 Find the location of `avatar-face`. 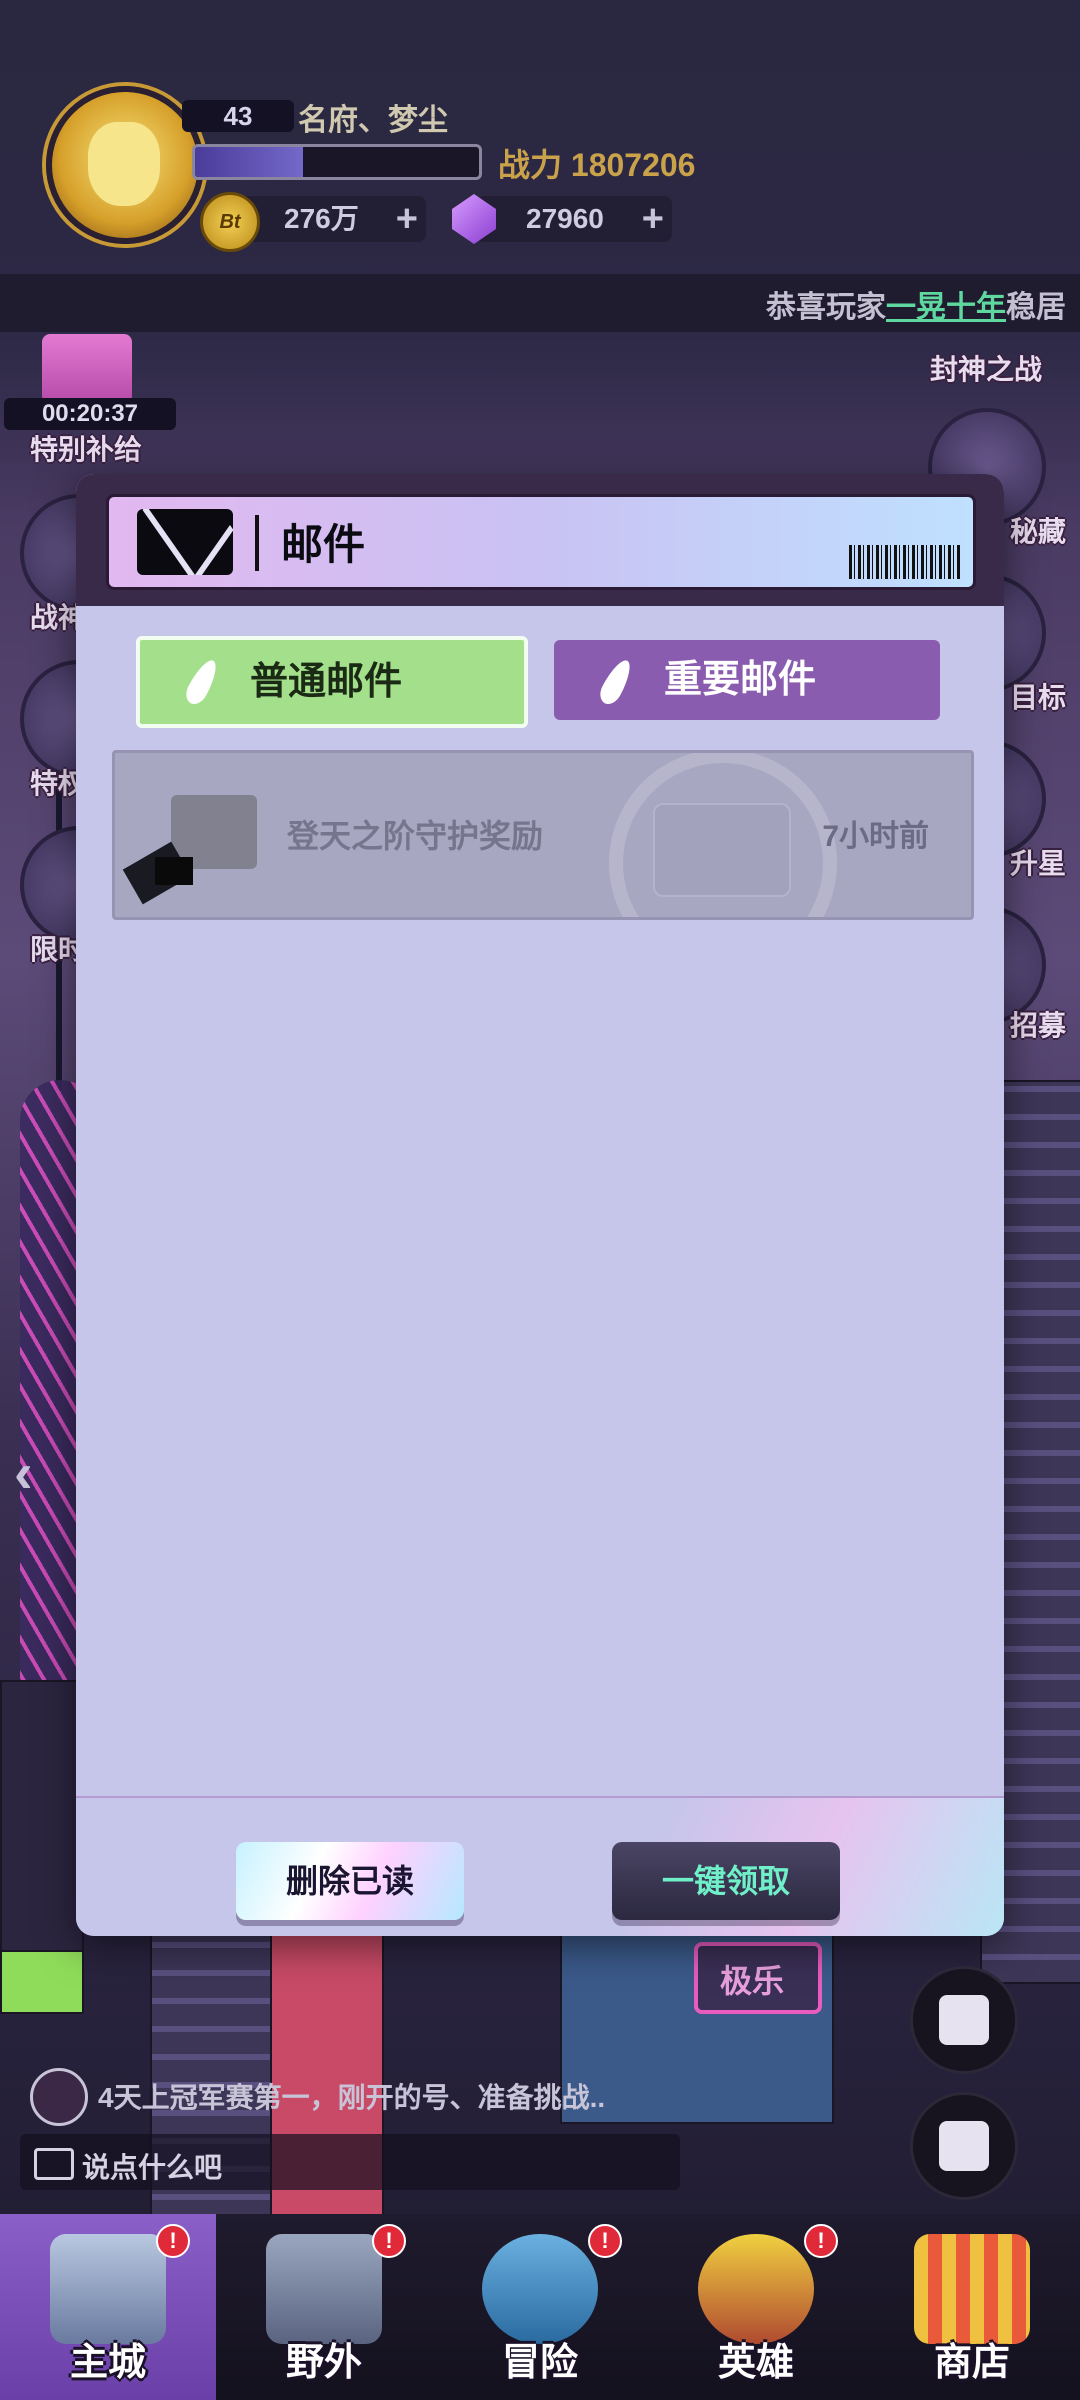

avatar-face is located at coordinates (124, 164).